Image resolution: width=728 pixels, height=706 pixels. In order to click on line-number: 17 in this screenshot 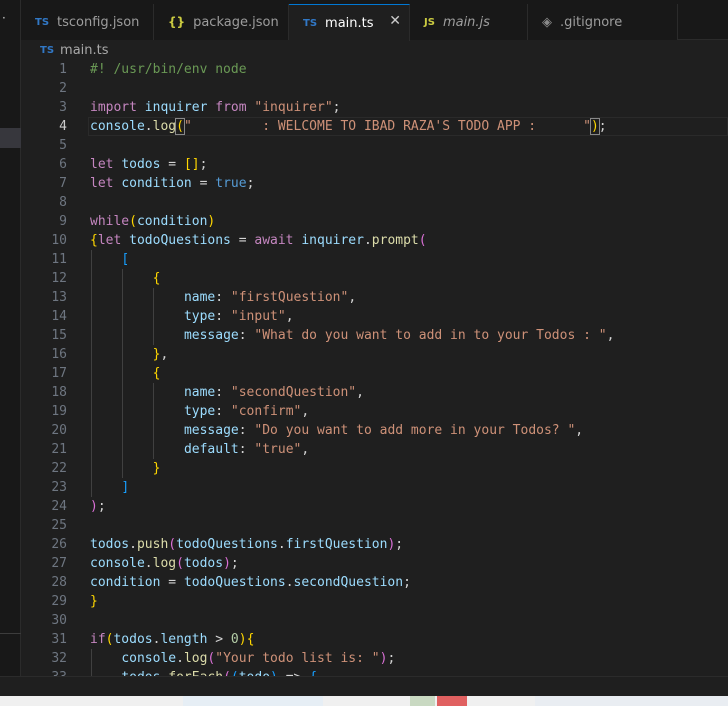, I will do `click(59, 373)`.